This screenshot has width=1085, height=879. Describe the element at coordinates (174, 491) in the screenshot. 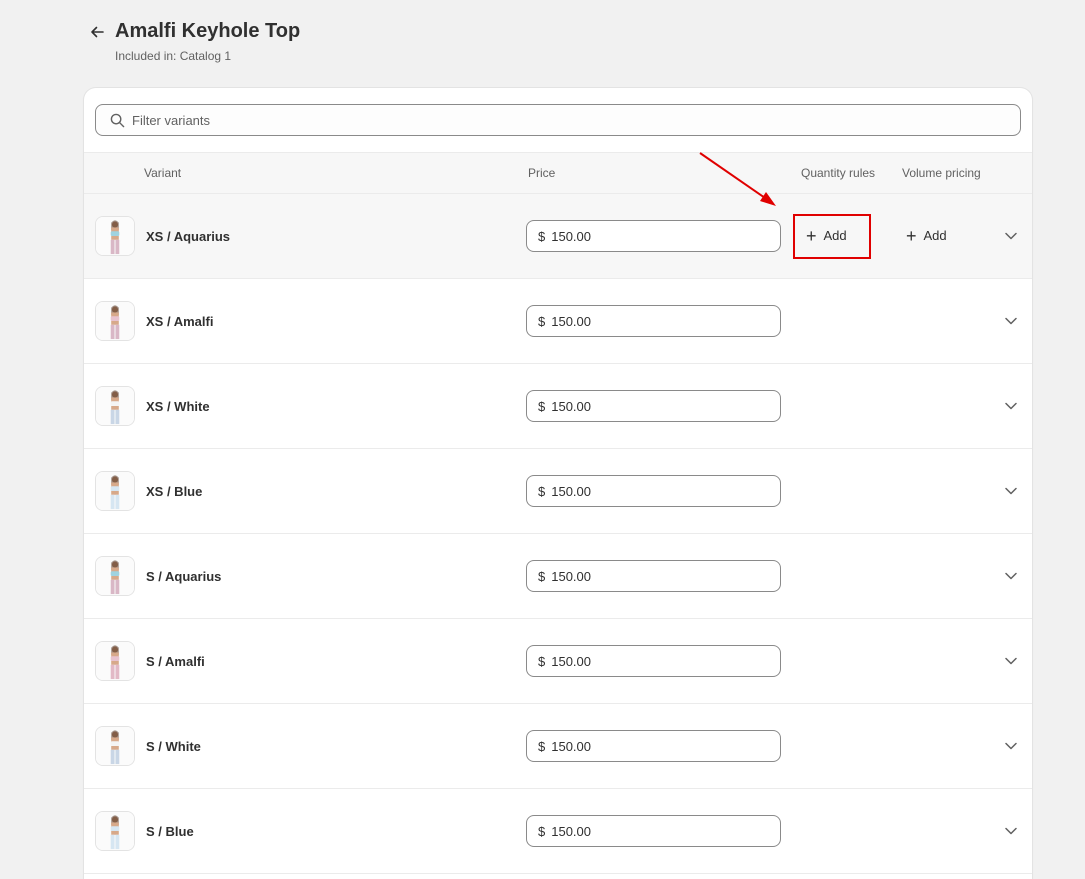

I see `variant-name: XS / Blue` at that location.